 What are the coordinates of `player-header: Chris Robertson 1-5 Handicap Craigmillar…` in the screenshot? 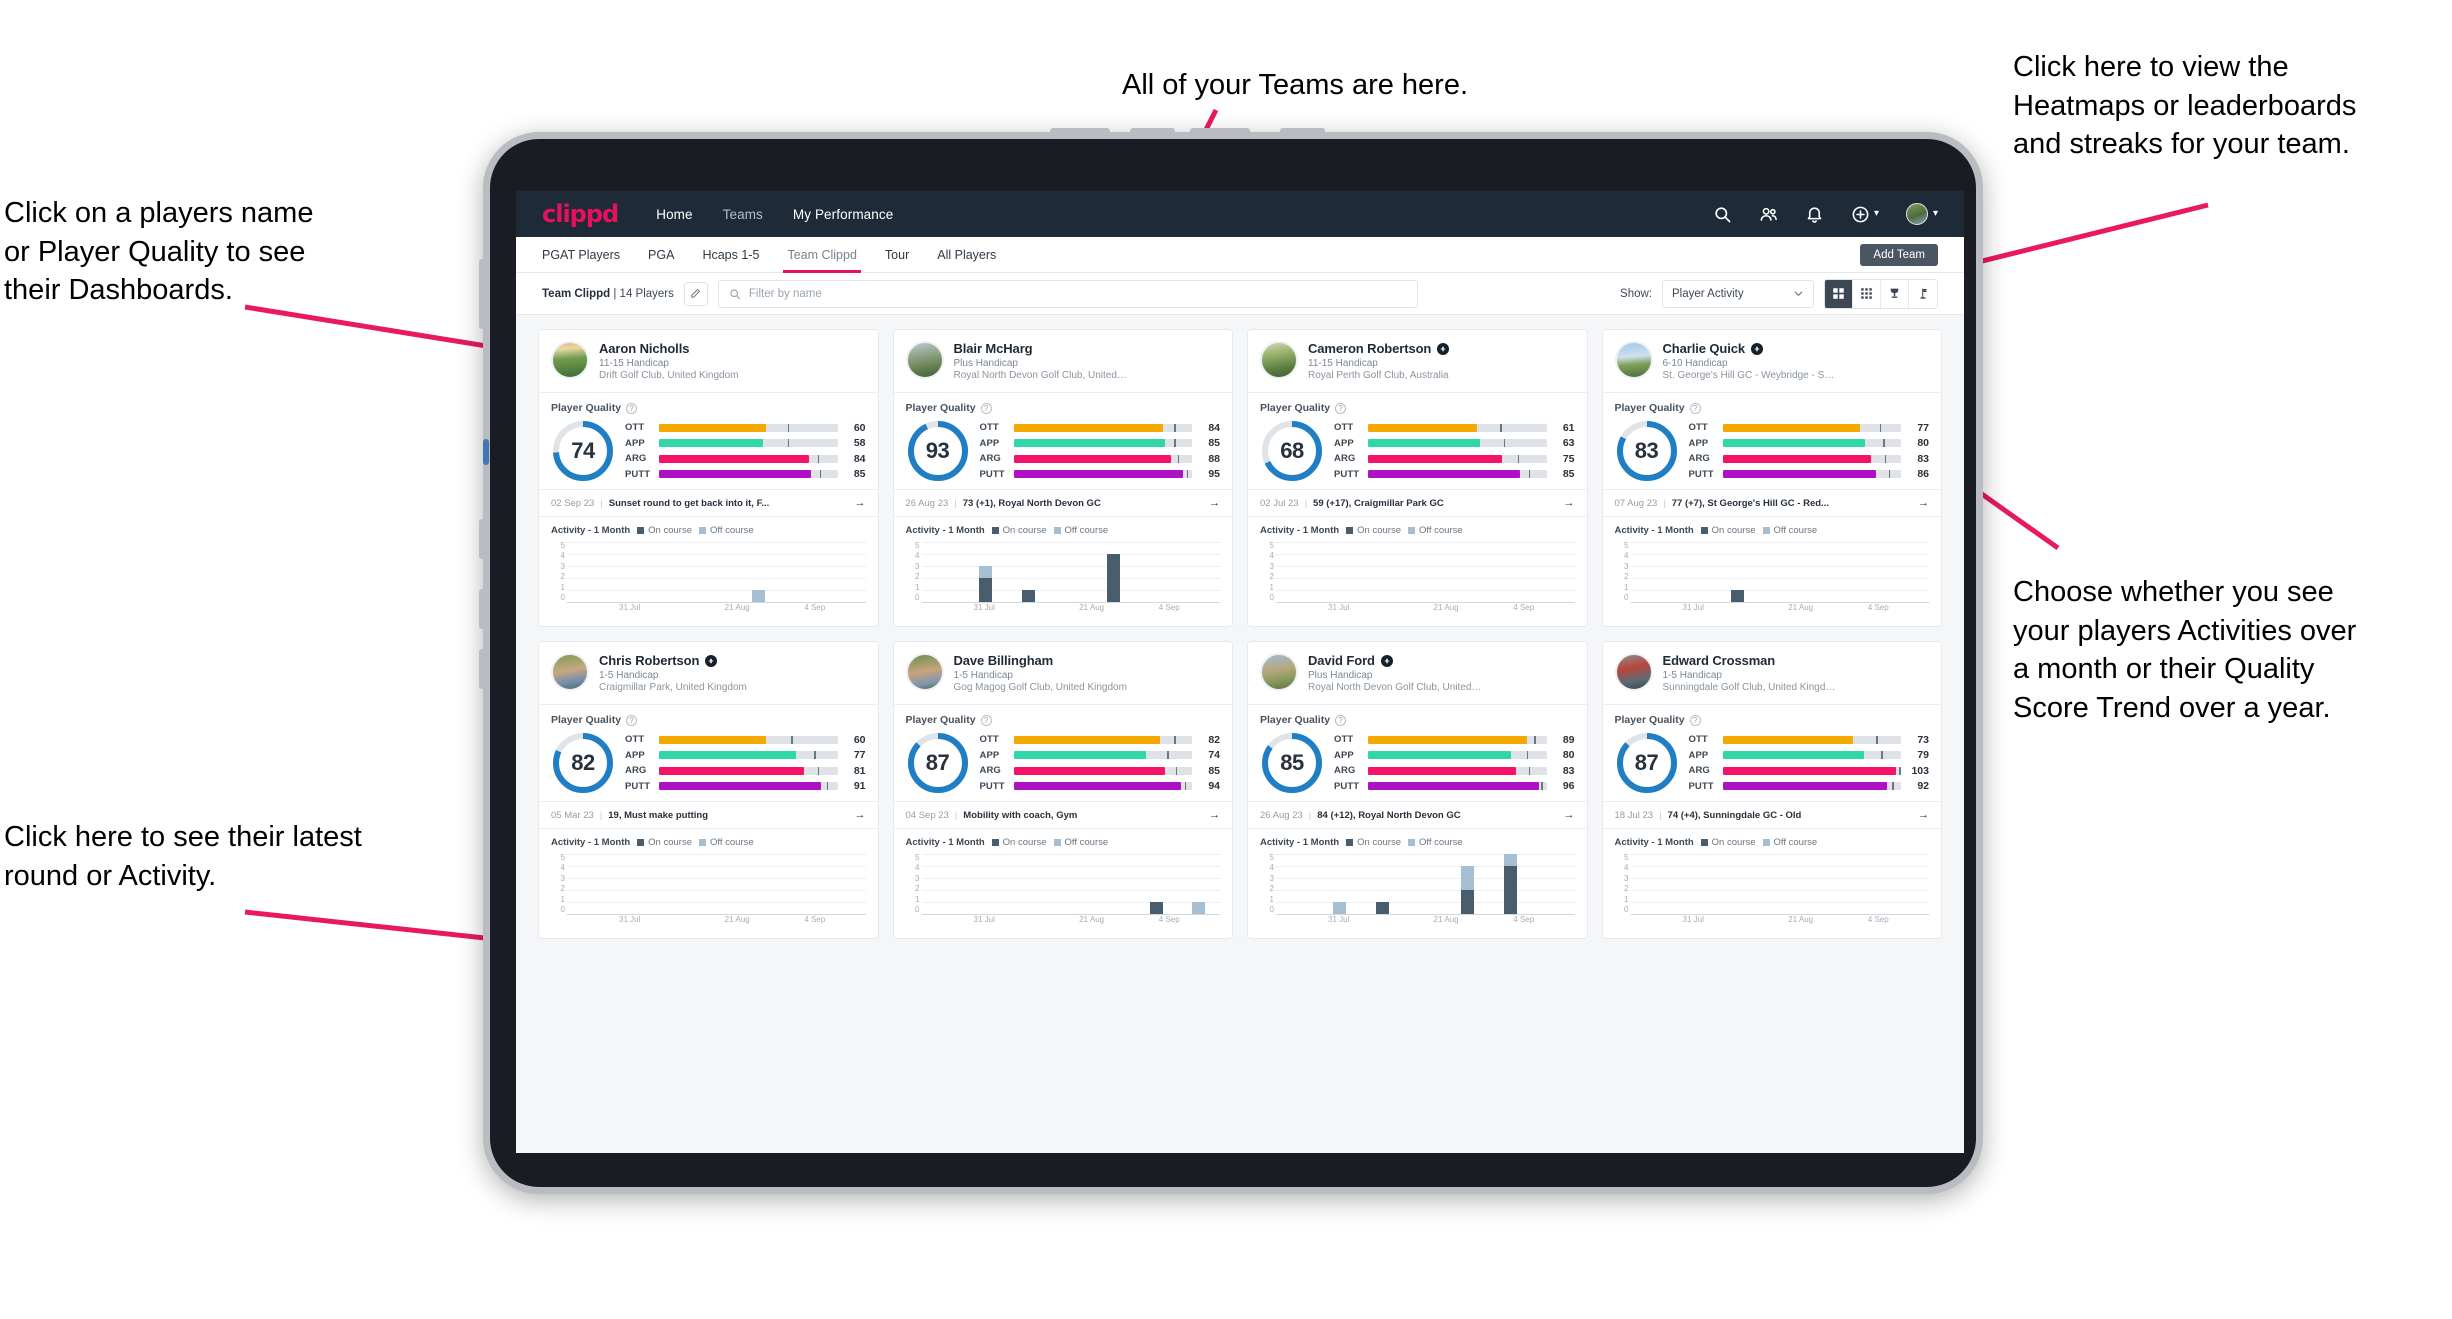 It's located at (708, 673).